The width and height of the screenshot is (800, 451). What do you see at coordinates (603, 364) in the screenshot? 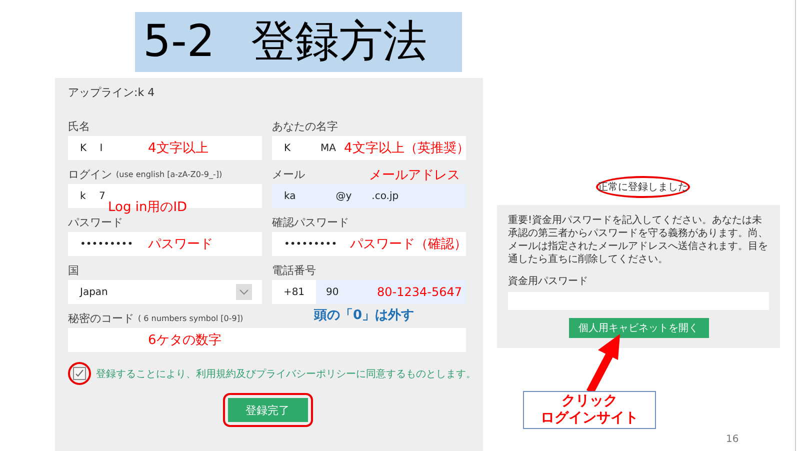
I see `arrow` at bounding box center [603, 364].